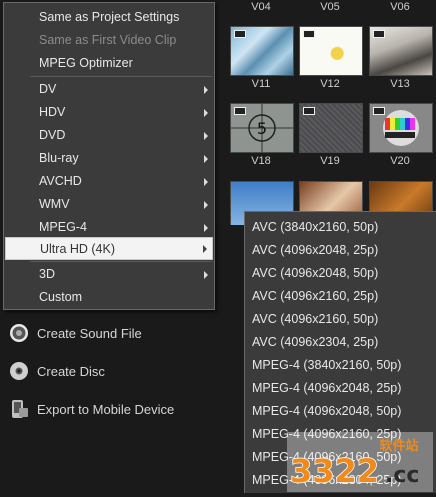  Describe the element at coordinates (327, 388) in the screenshot. I see `submenu-item-label: MPEG-4 (4096x2048, 25p)` at that location.